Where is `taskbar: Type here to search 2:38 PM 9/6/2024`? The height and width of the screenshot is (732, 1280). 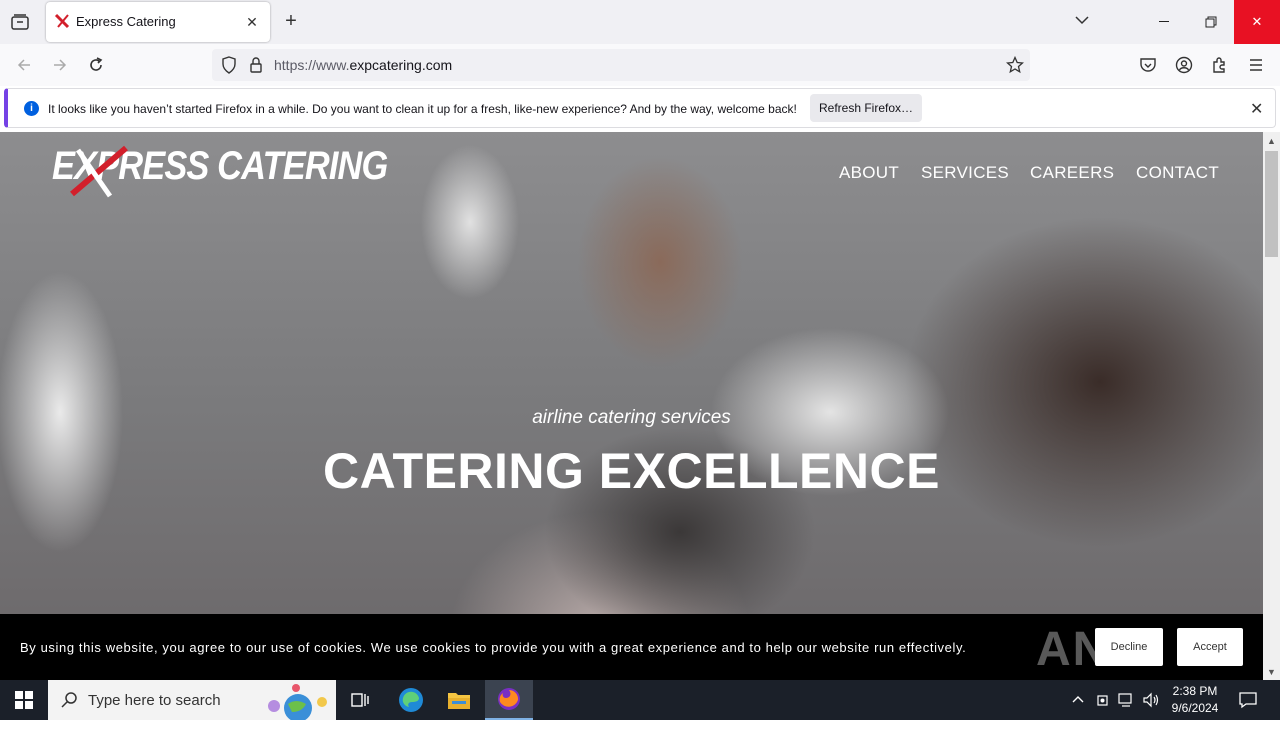
taskbar: Type here to search 2:38 PM 9/6/2024 is located at coordinates (640, 701).